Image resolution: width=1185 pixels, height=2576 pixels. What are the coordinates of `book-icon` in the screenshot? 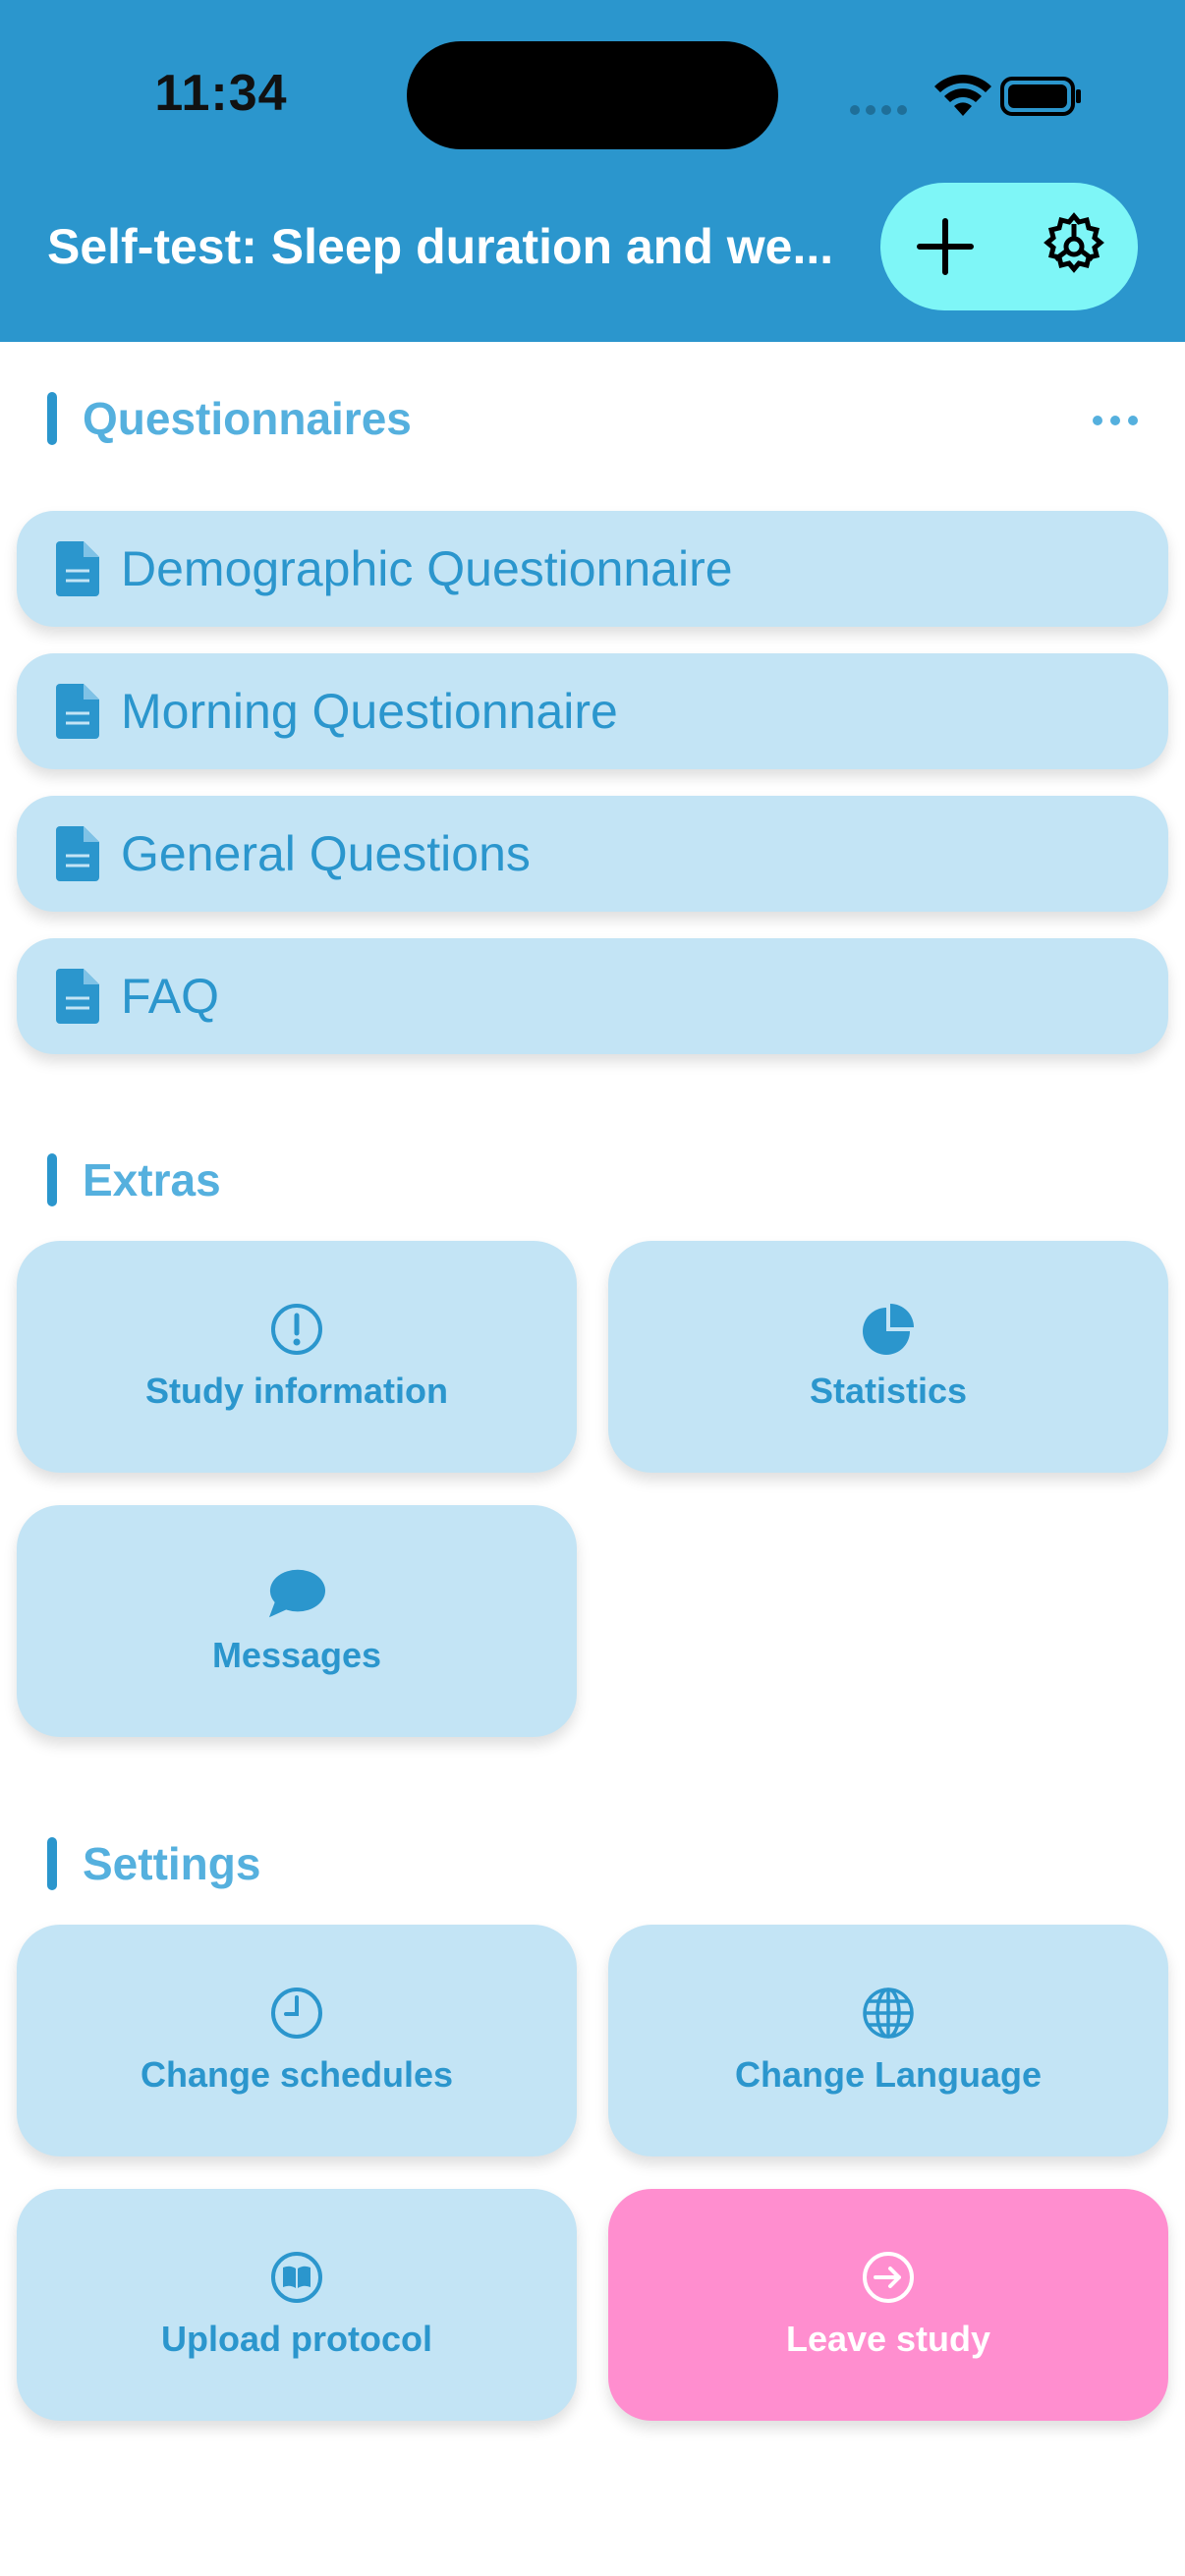 It's located at (296, 2277).